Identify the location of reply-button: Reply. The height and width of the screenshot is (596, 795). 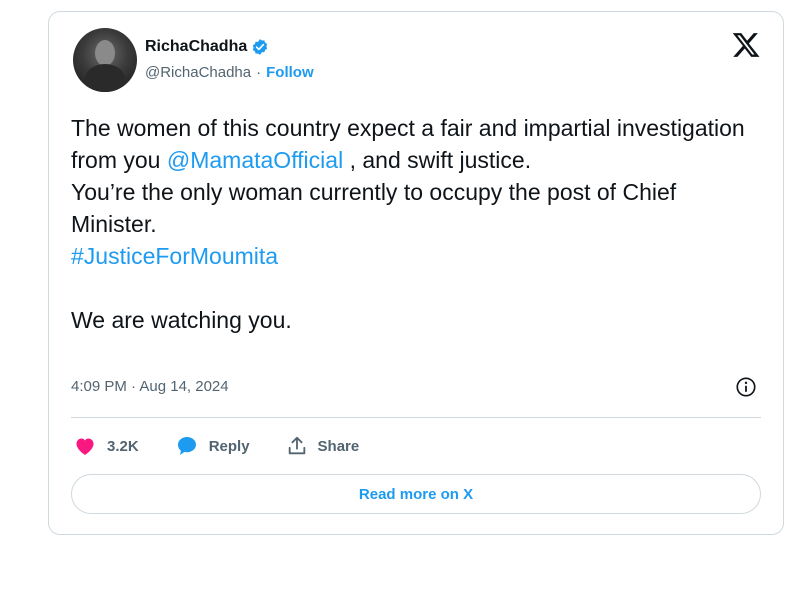
(212, 446).